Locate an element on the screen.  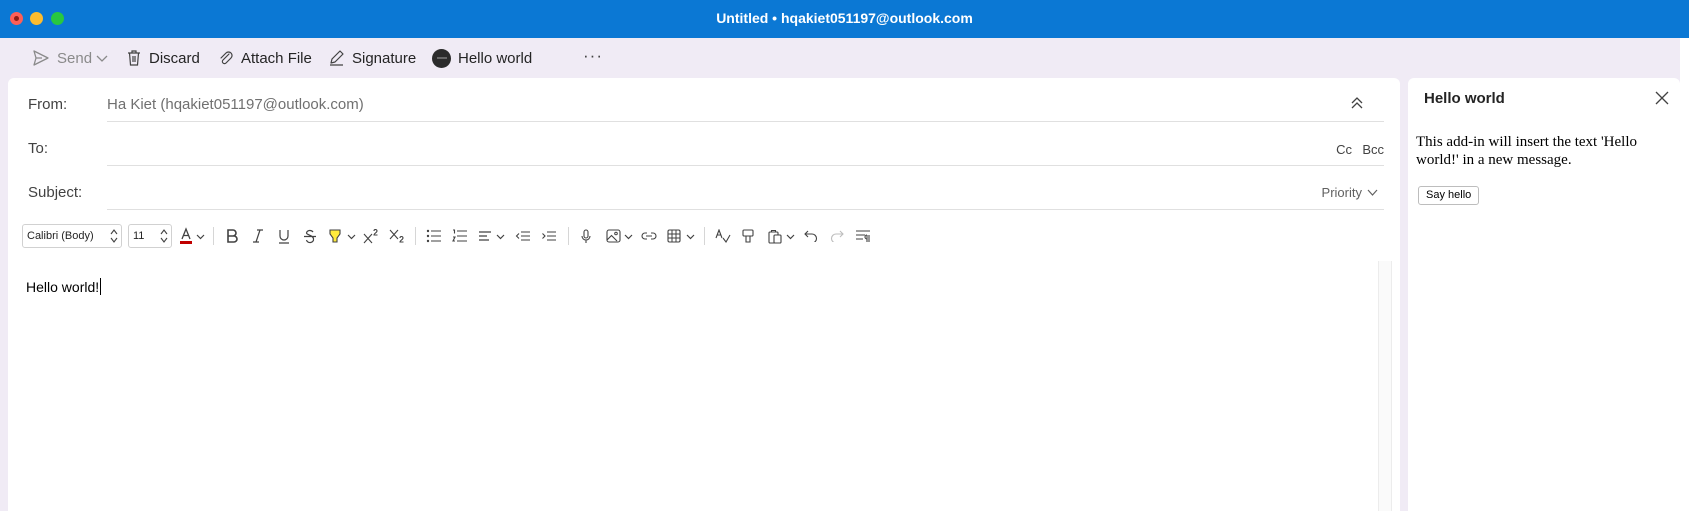
paragraph-options-icon is located at coordinates (863, 236).